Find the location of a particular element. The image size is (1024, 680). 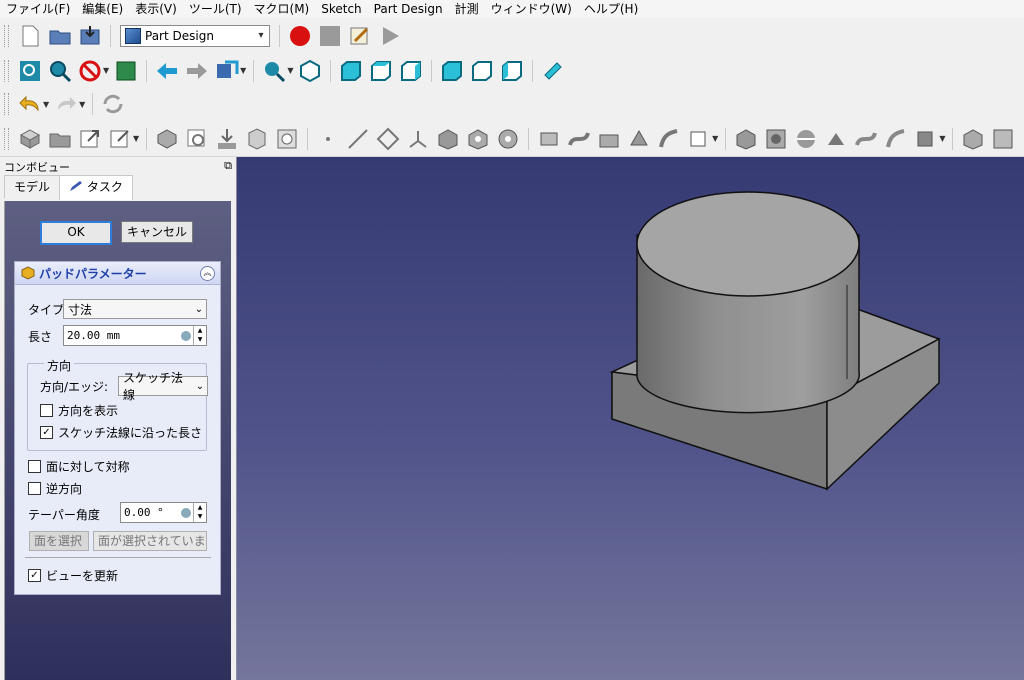

groove-icon is located at coordinates (806, 139).